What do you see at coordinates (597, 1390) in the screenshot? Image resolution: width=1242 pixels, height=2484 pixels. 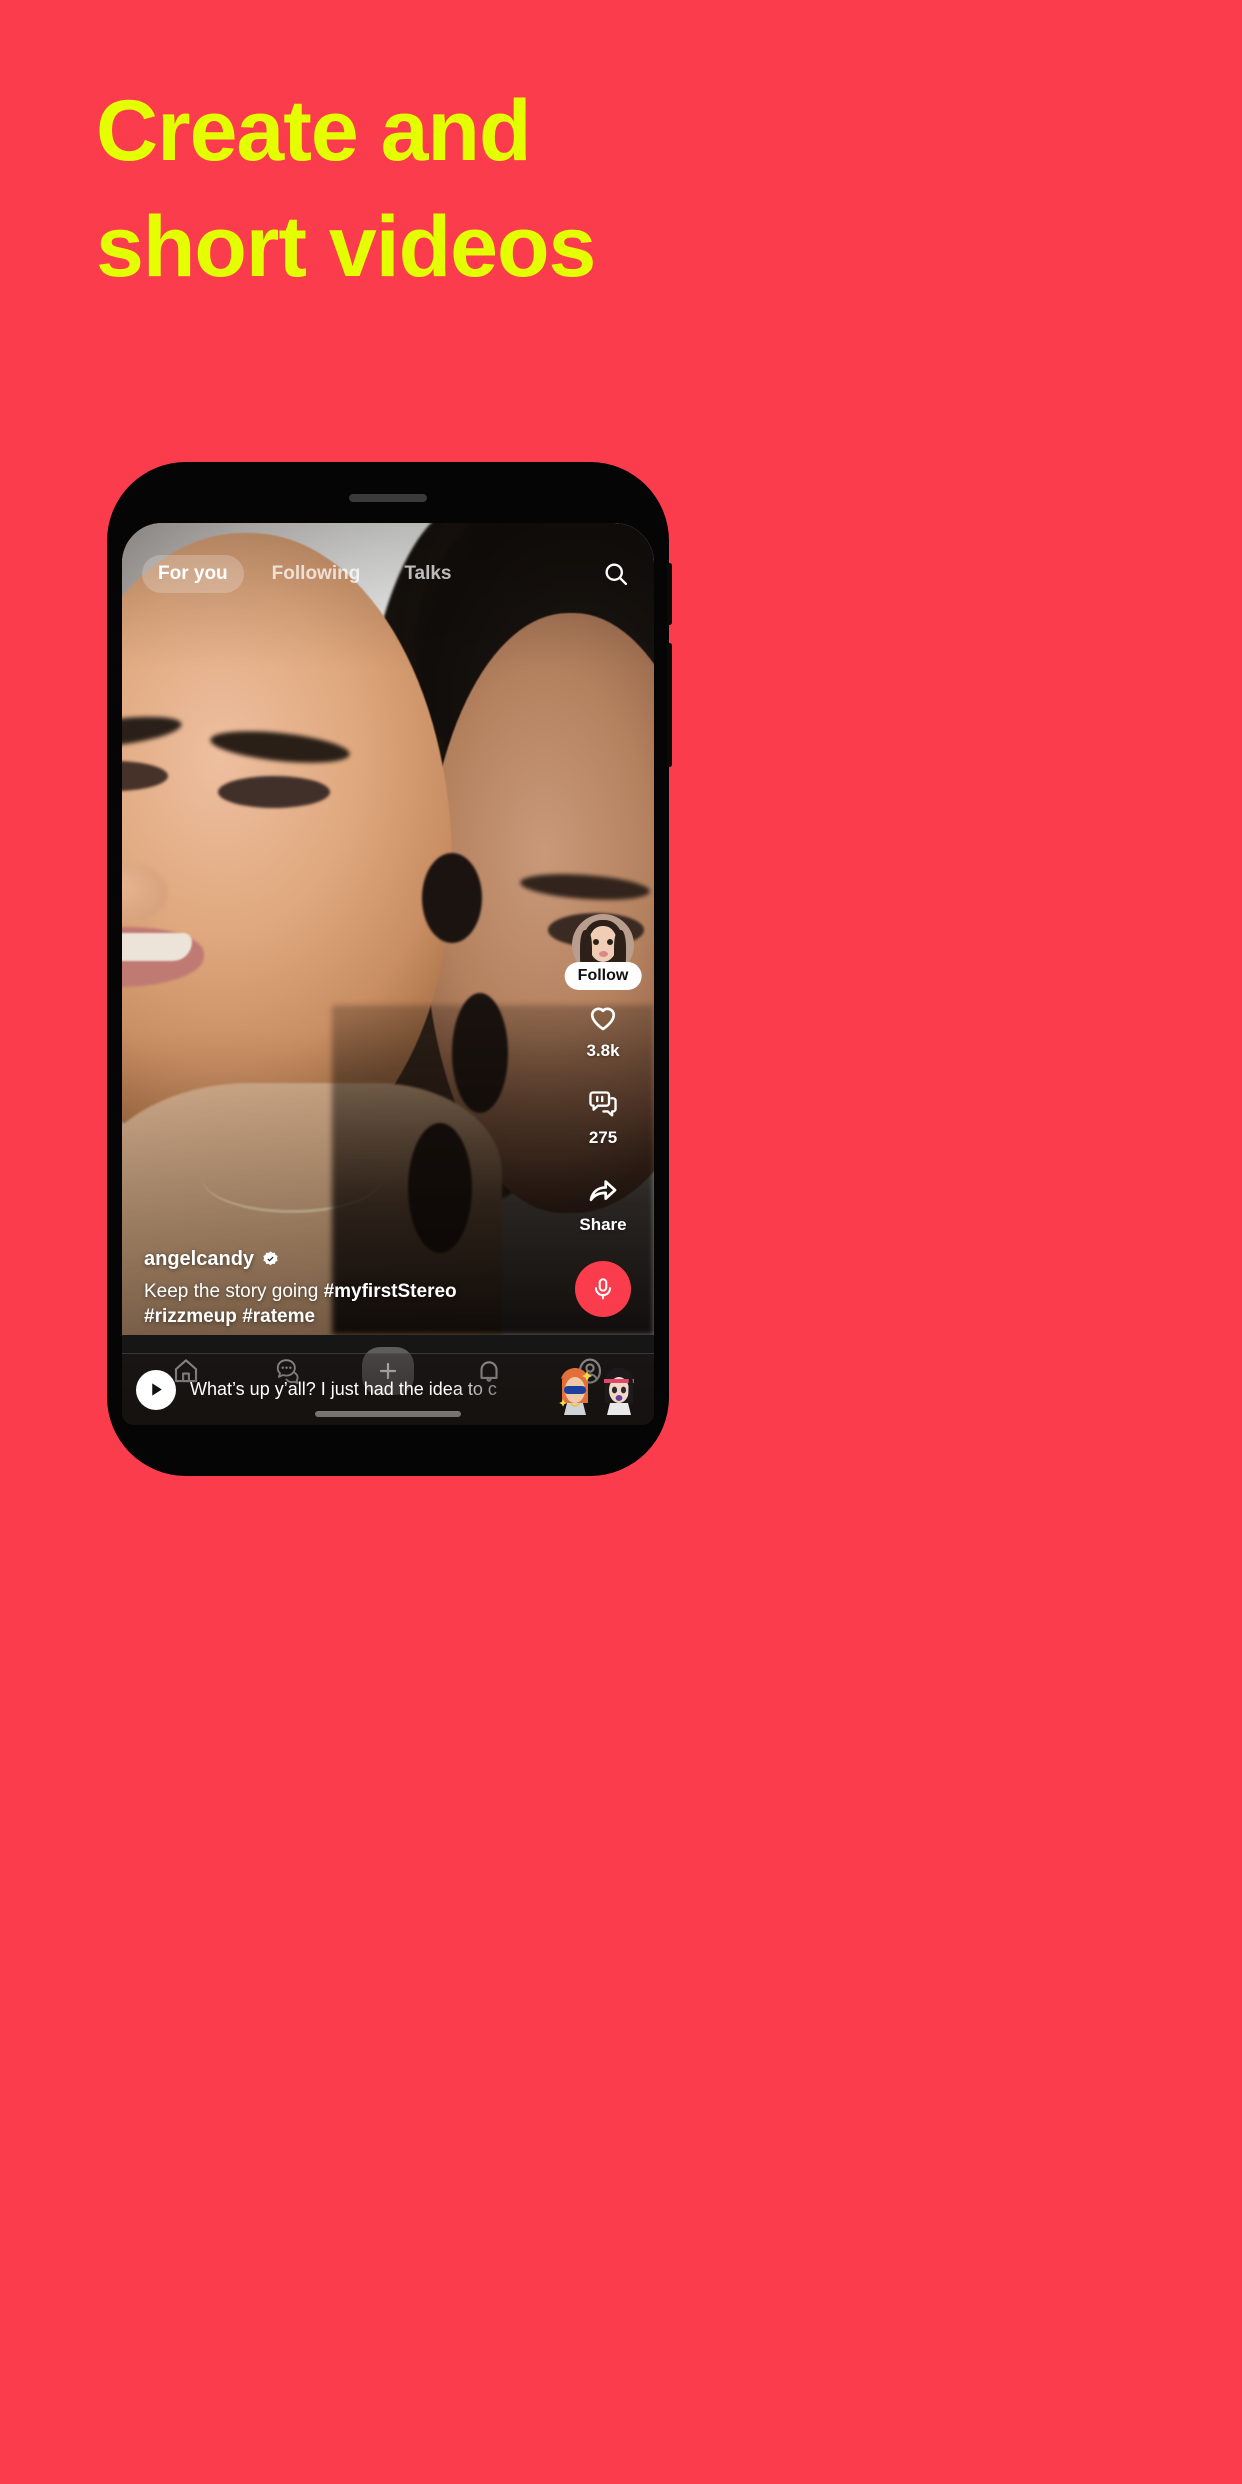 I see `audio-avatars` at bounding box center [597, 1390].